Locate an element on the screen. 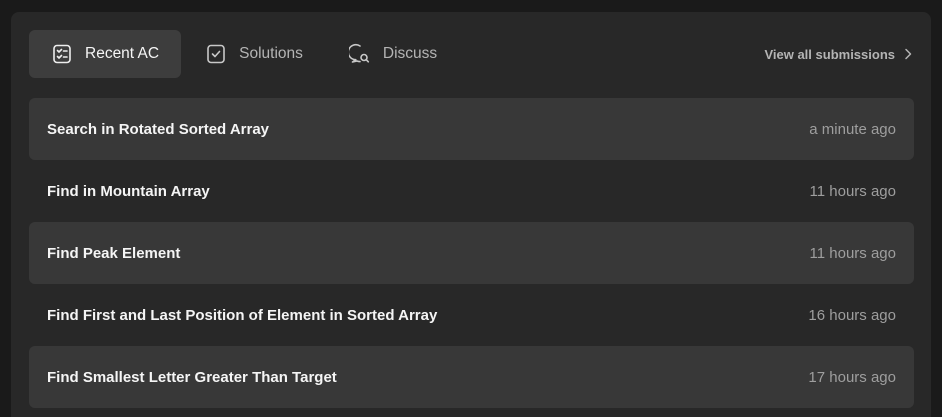 The image size is (942, 417). checkbox-icon is located at coordinates (216, 54).